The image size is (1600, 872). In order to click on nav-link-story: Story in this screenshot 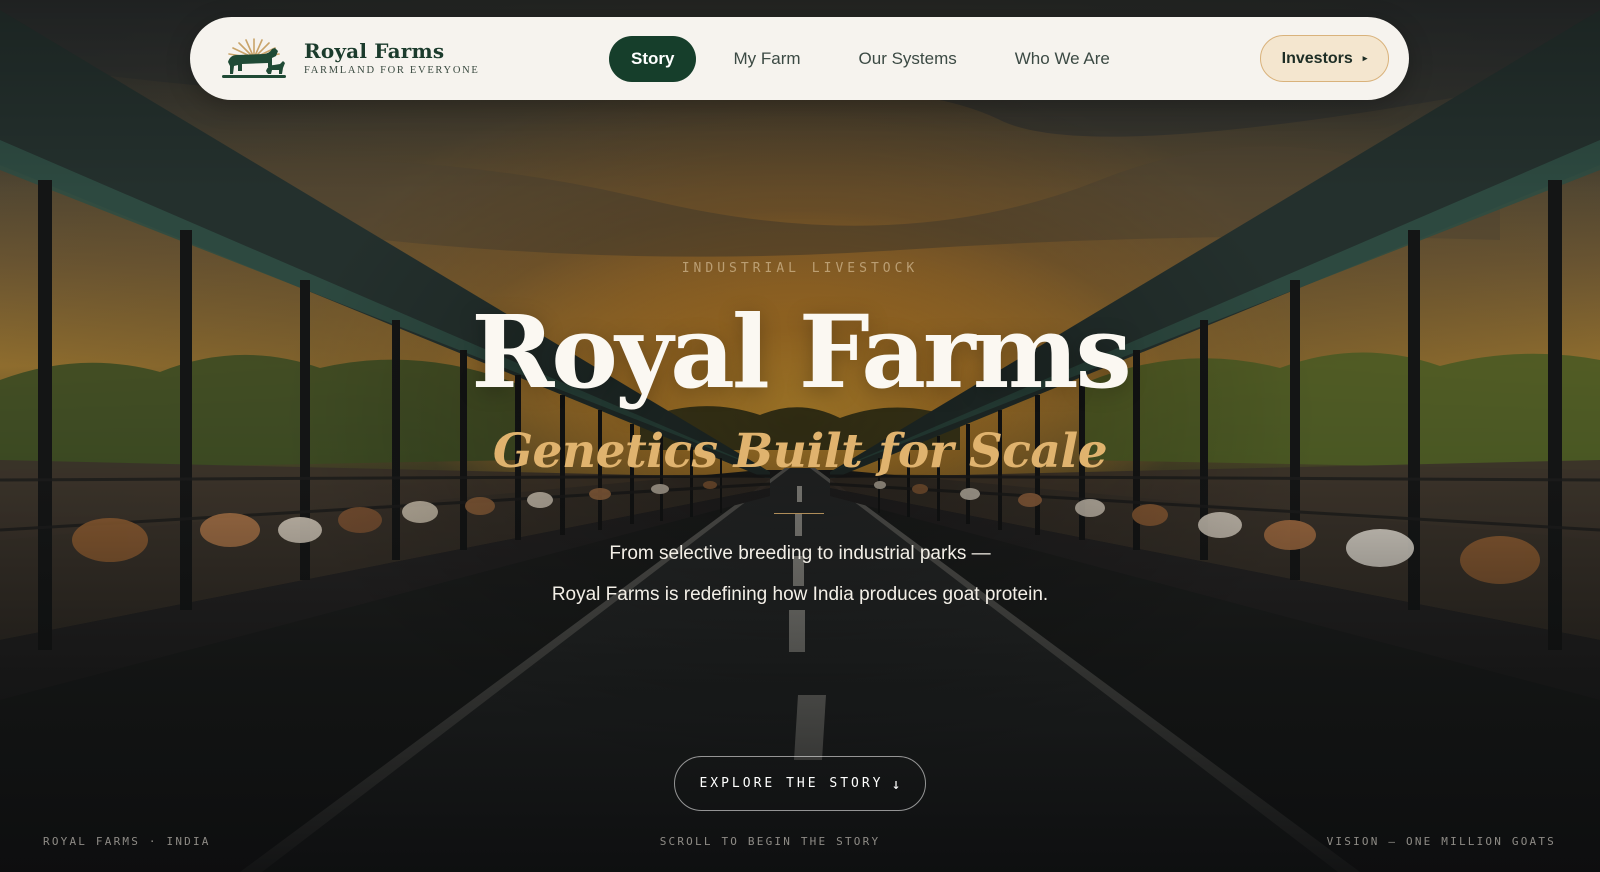, I will do `click(653, 59)`.